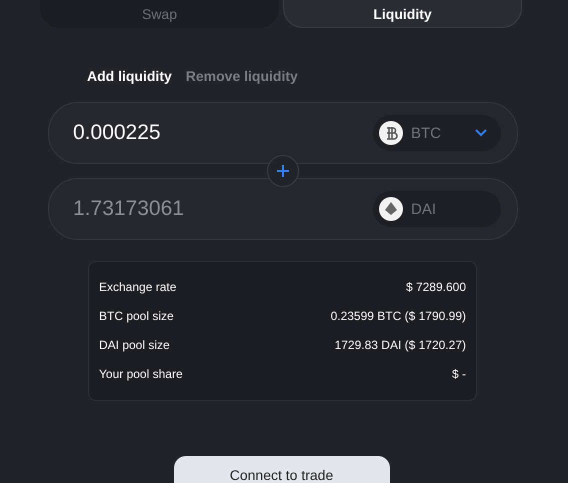 The height and width of the screenshot is (483, 568). I want to click on tab: Swap, so click(159, 14).